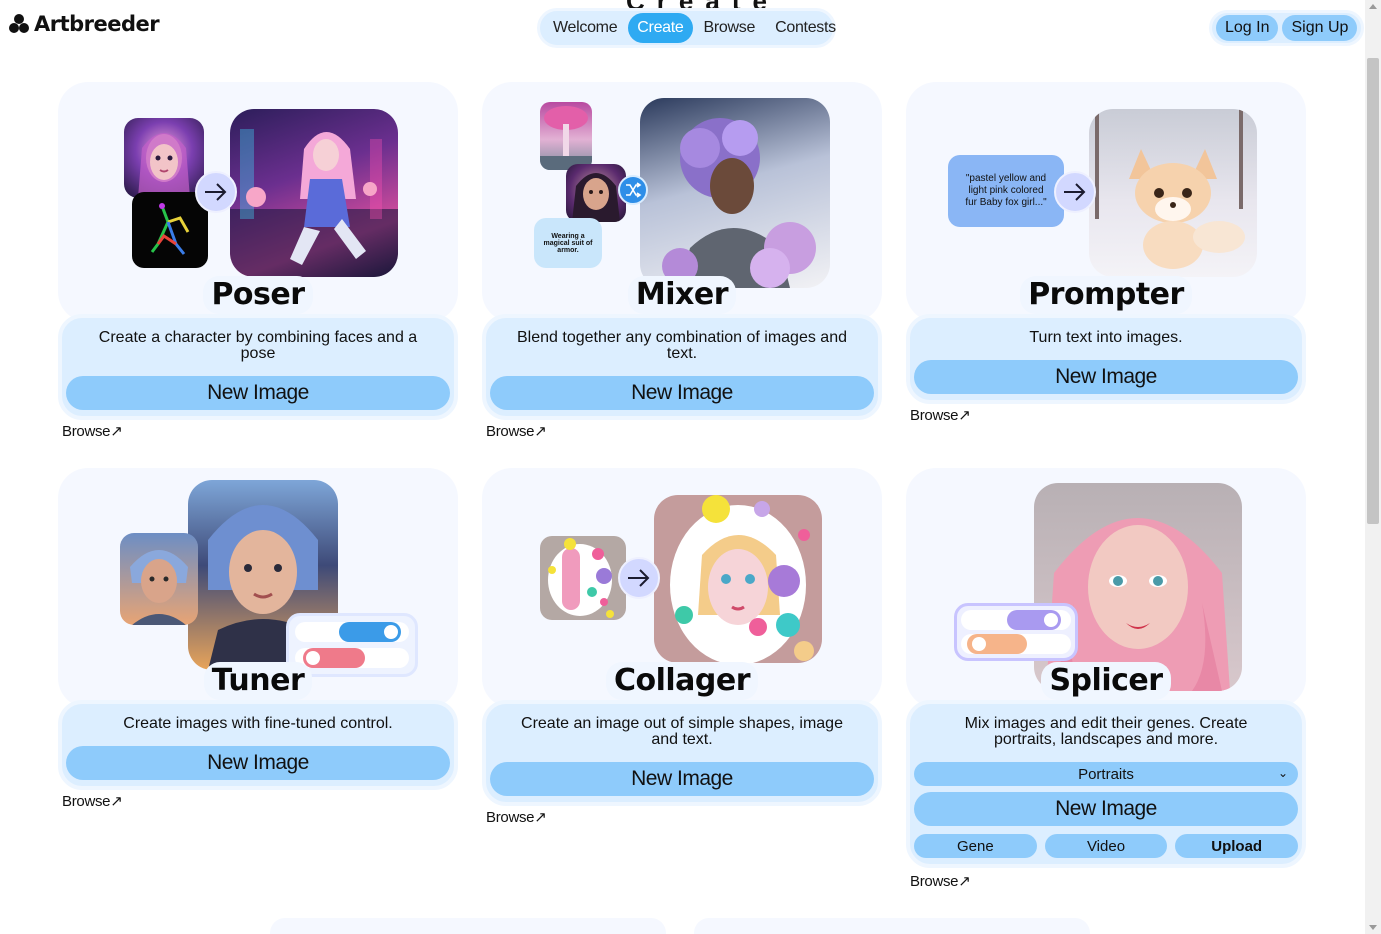  I want to click on page-scrollbar, so click(1373, 467).